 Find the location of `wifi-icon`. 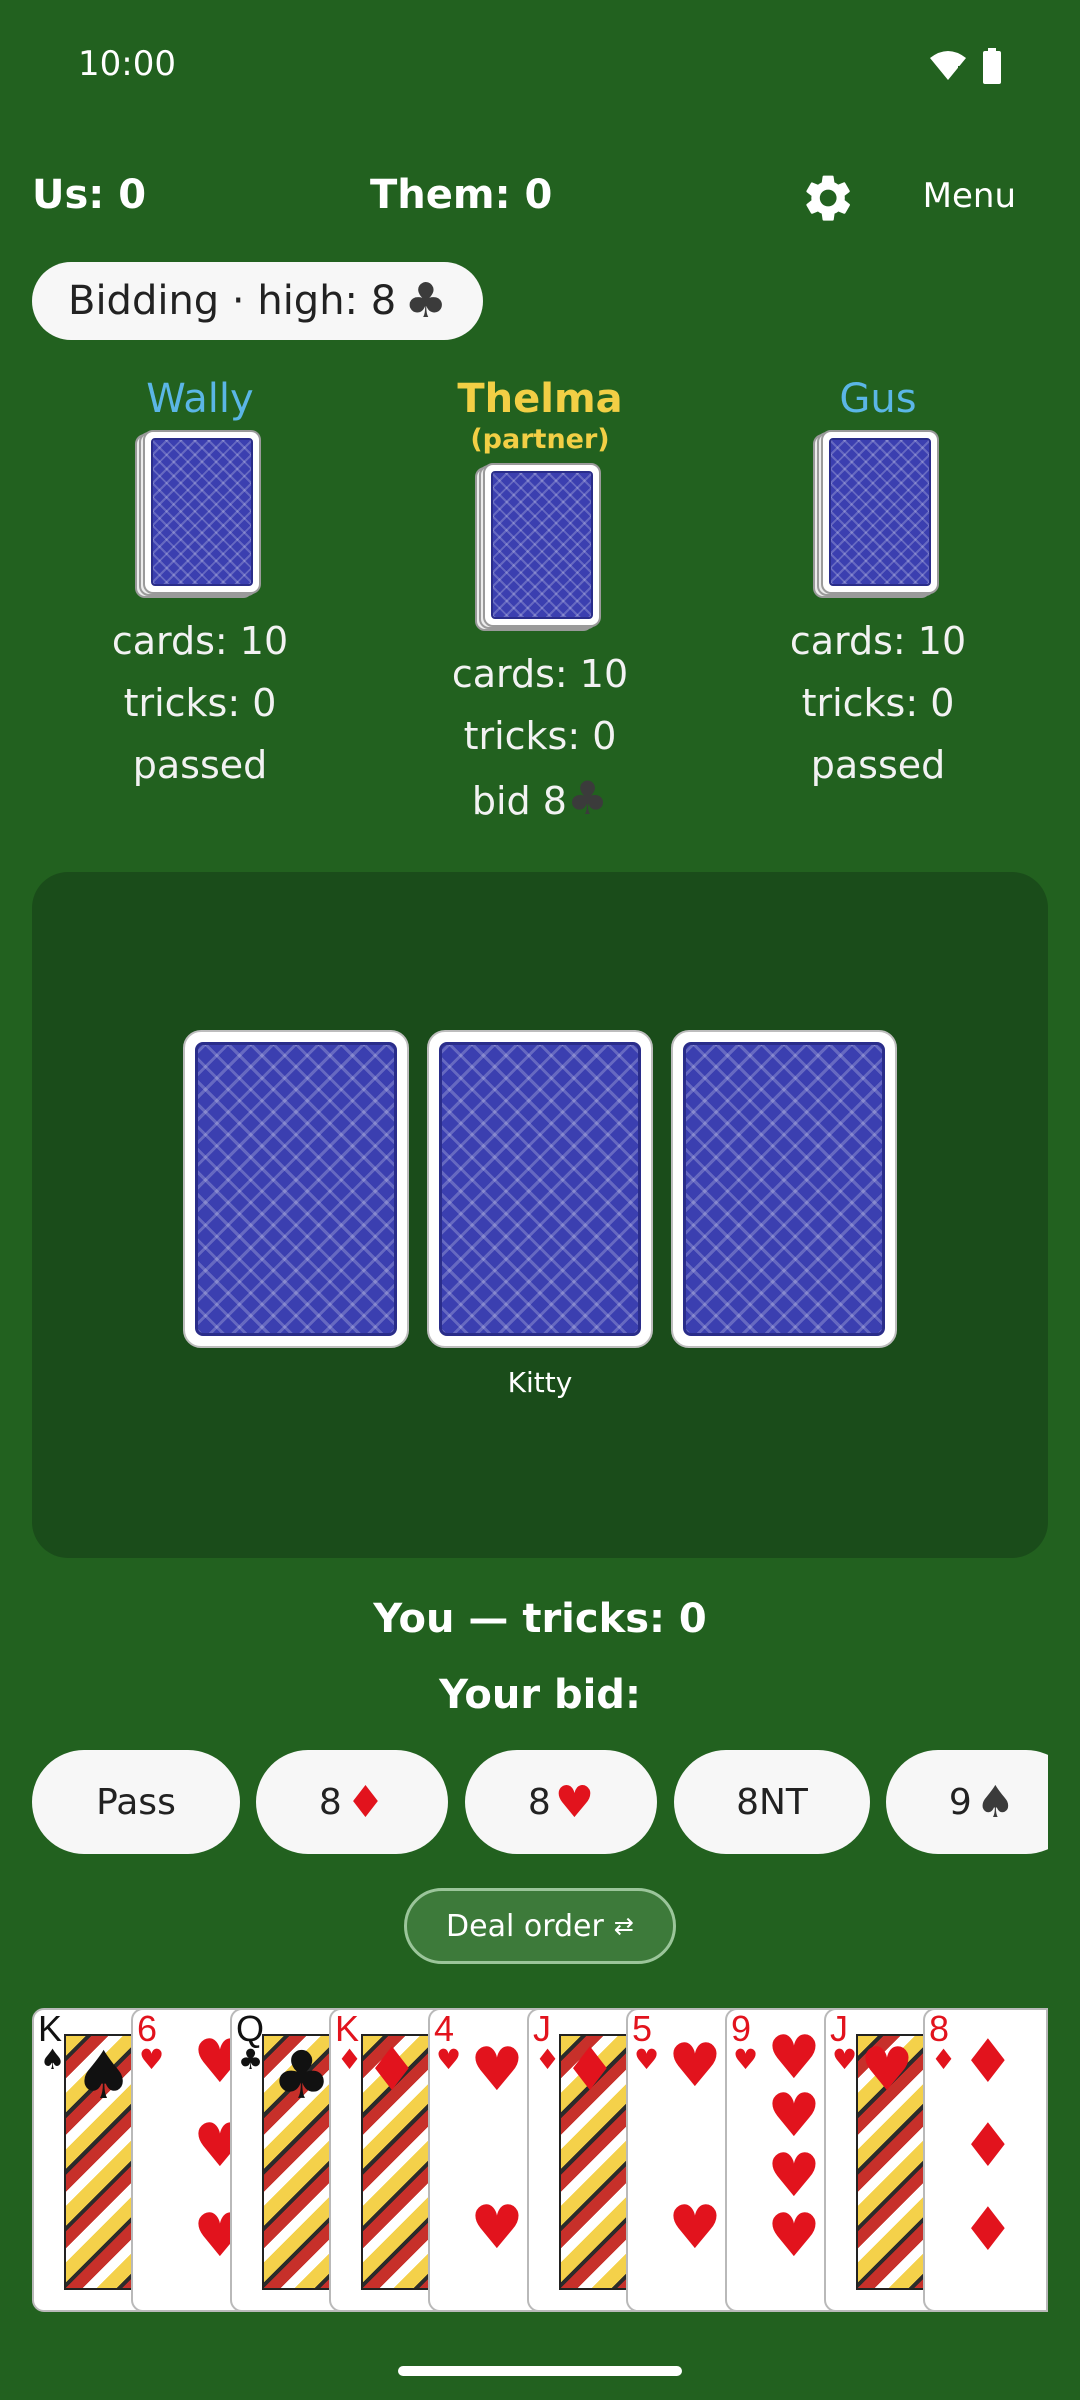

wifi-icon is located at coordinates (948, 66).